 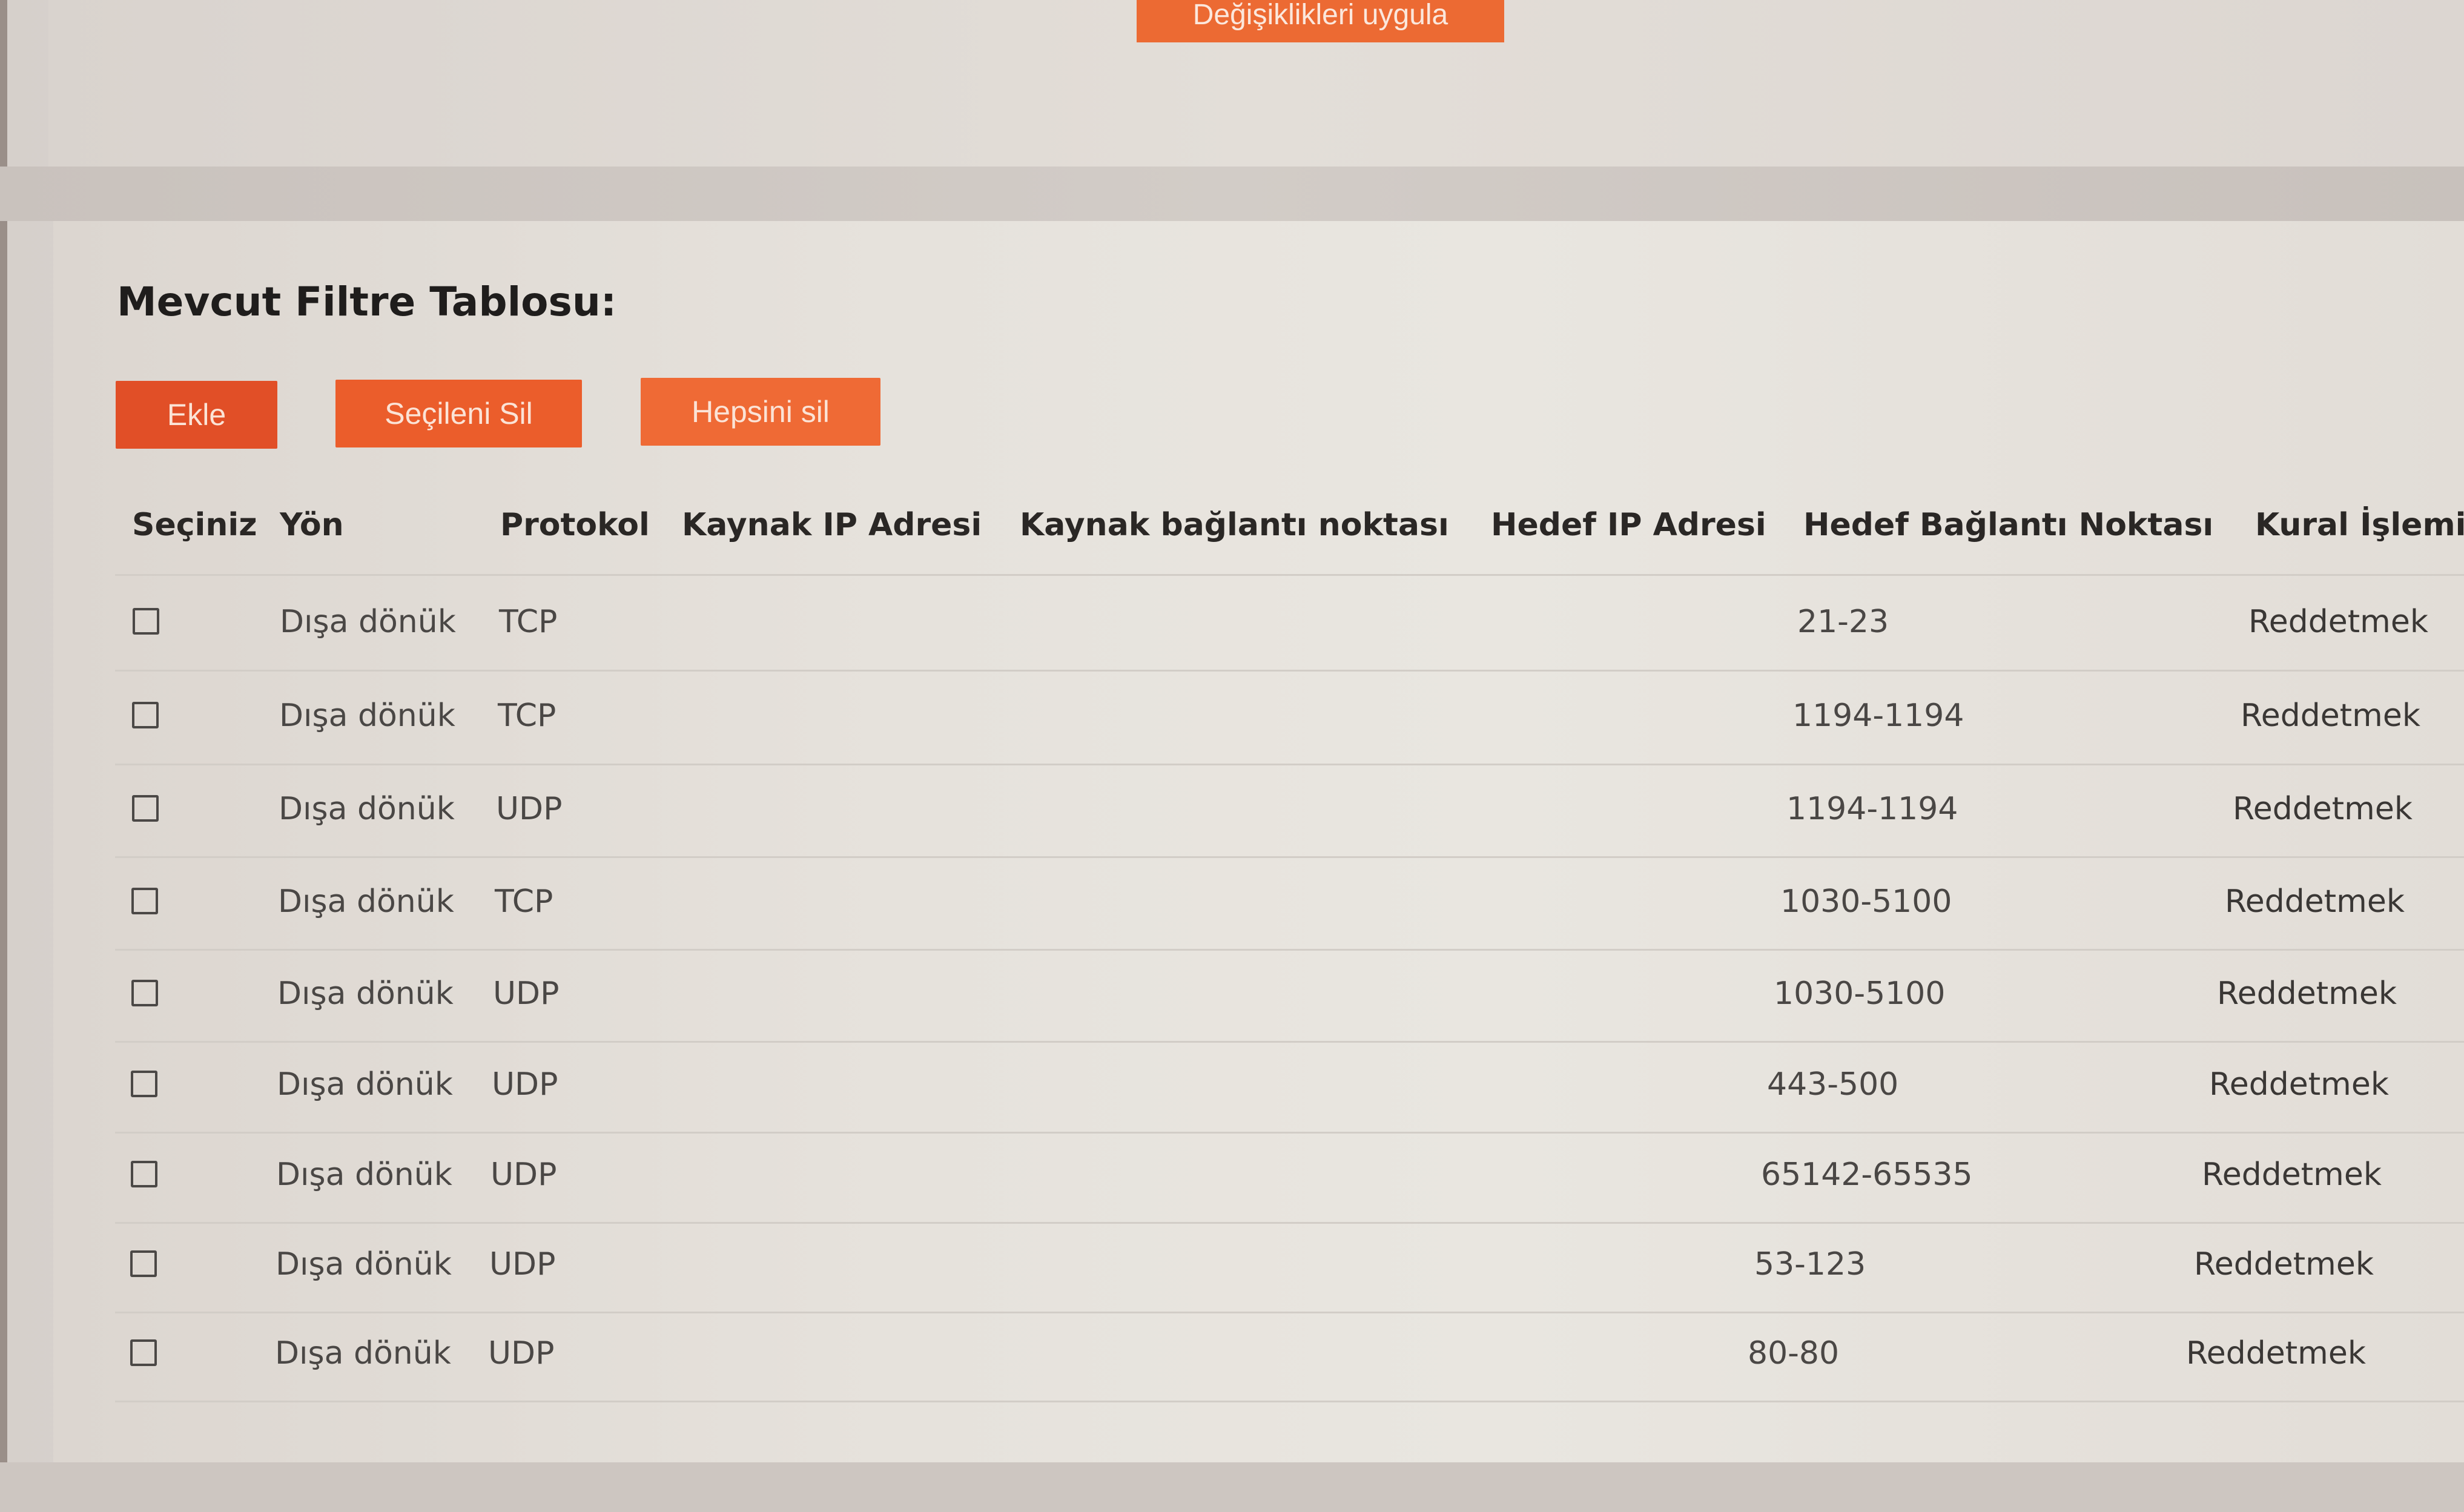 What do you see at coordinates (575, 525) in the screenshot?
I see `column-header-protocol: Protokol` at bounding box center [575, 525].